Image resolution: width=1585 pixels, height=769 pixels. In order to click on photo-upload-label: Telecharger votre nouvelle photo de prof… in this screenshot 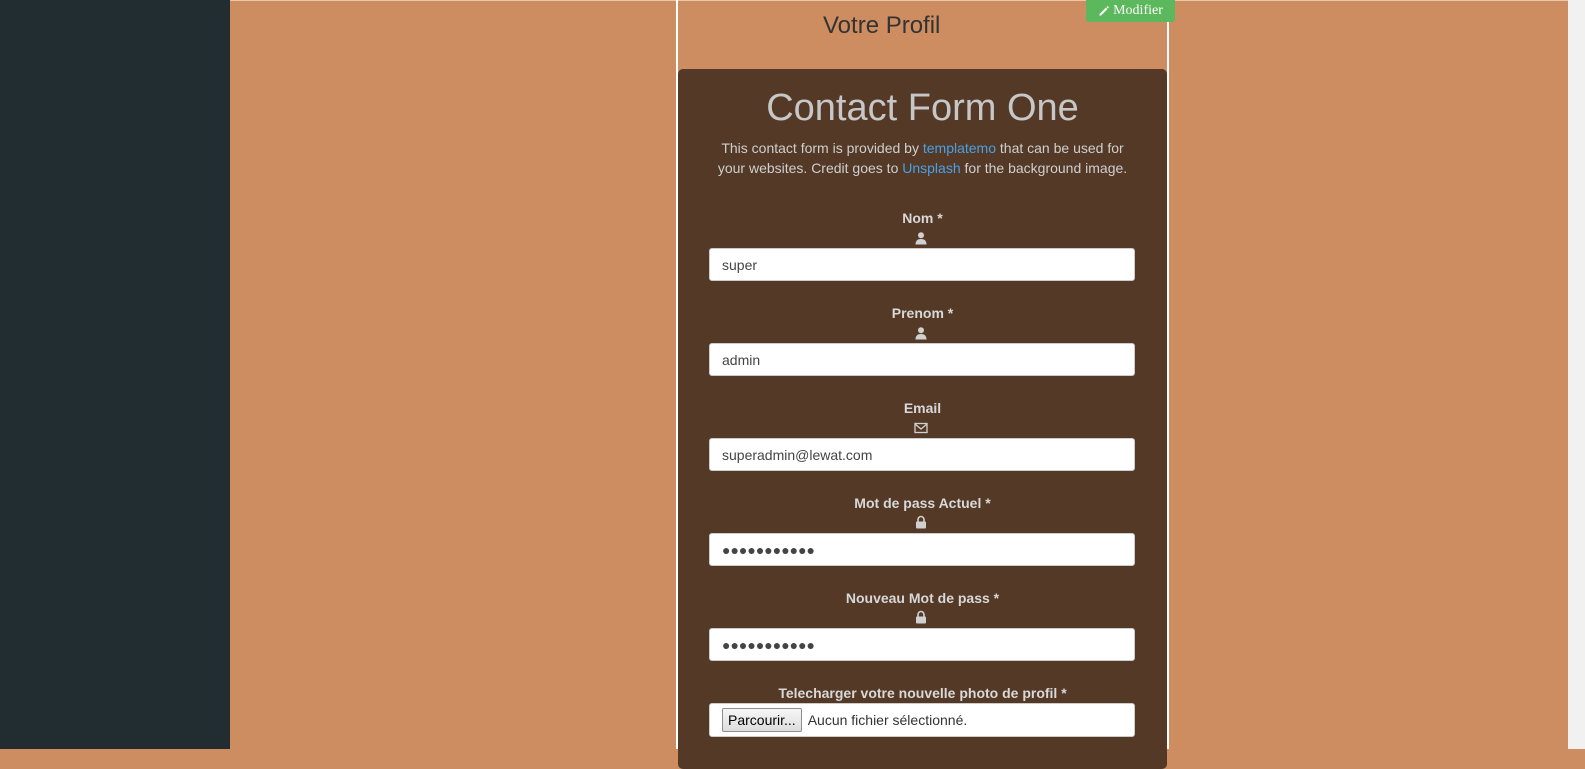, I will do `click(922, 693)`.